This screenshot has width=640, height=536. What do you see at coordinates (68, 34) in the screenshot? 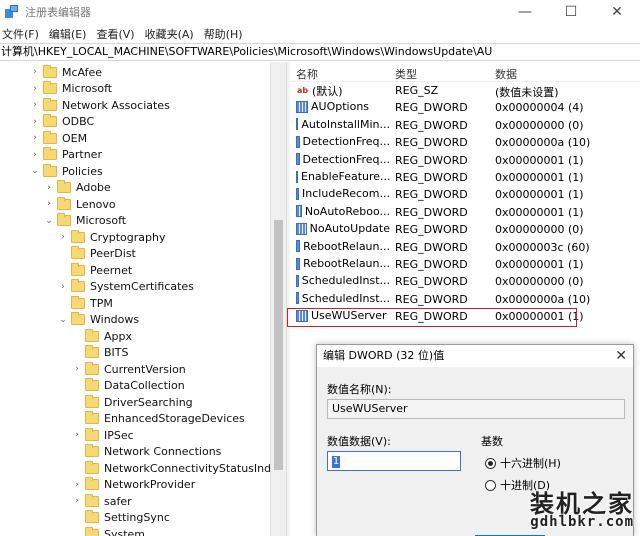
I see `menu-edit: 编辑(E)` at bounding box center [68, 34].